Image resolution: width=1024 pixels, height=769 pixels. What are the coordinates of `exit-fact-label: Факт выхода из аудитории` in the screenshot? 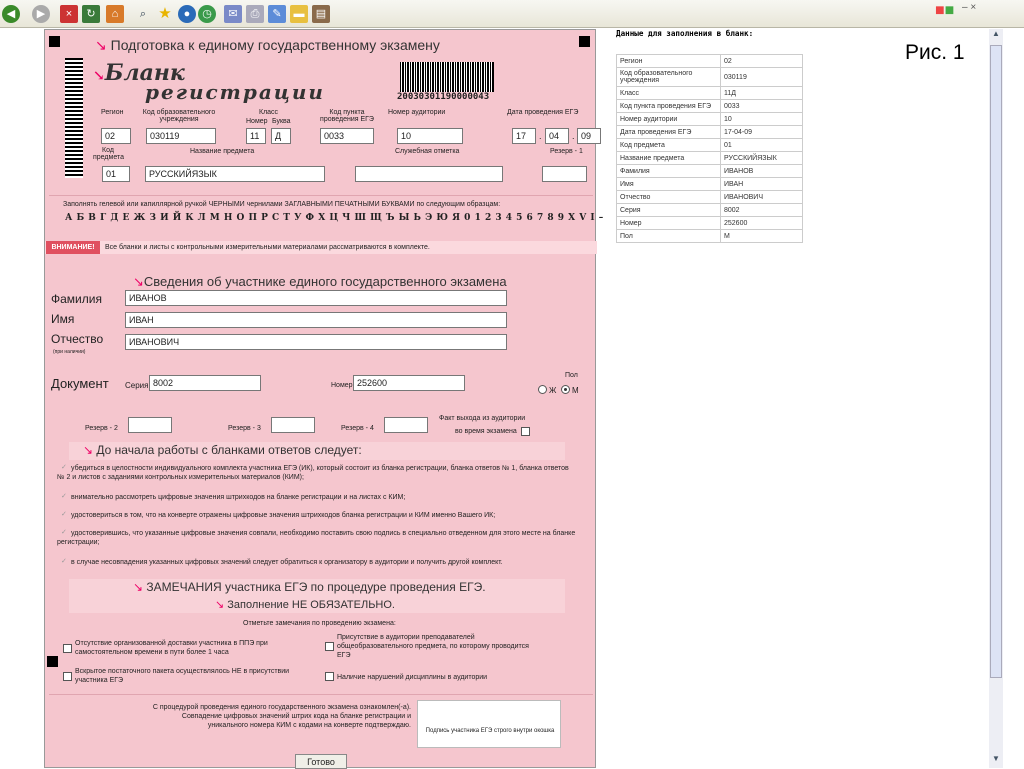 It's located at (482, 418).